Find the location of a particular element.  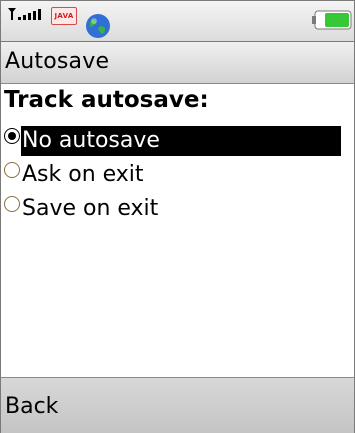

option-no-autosave: No autosave is located at coordinates (177, 143).